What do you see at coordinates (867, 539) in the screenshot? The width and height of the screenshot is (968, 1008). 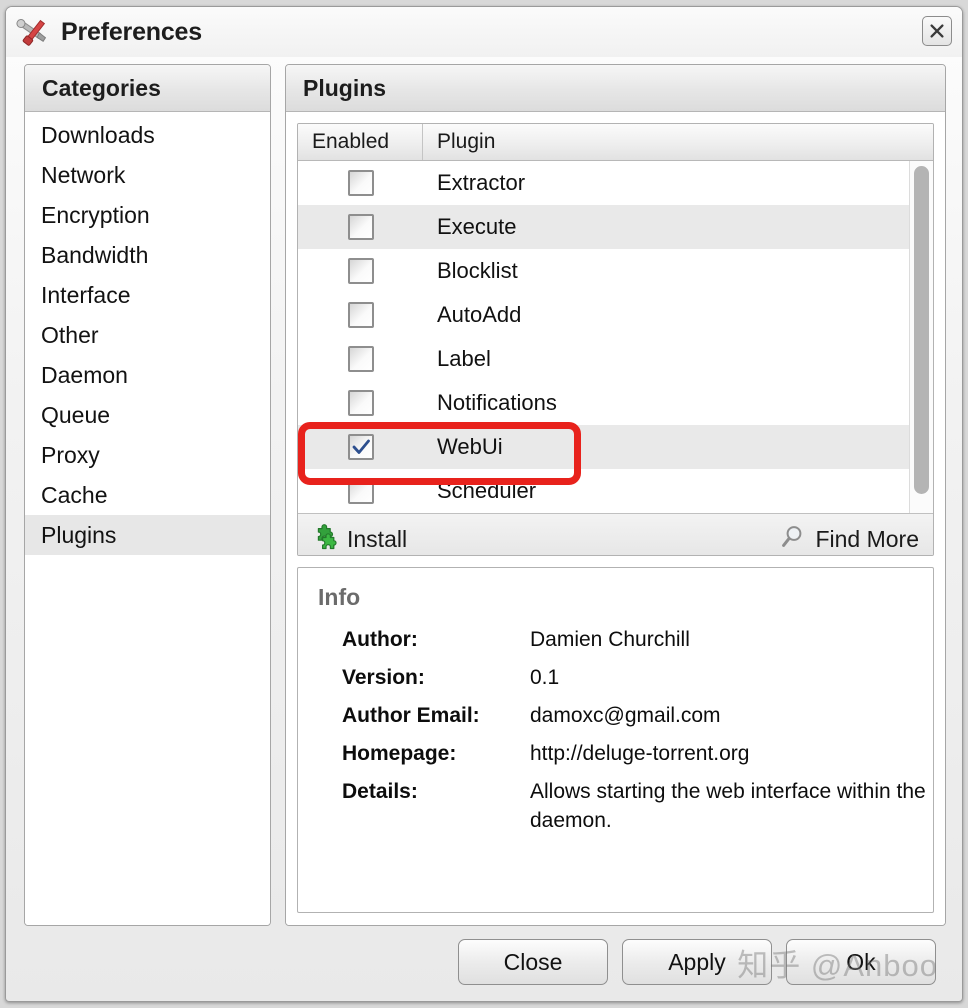 I see `find-more-label: Find More` at bounding box center [867, 539].